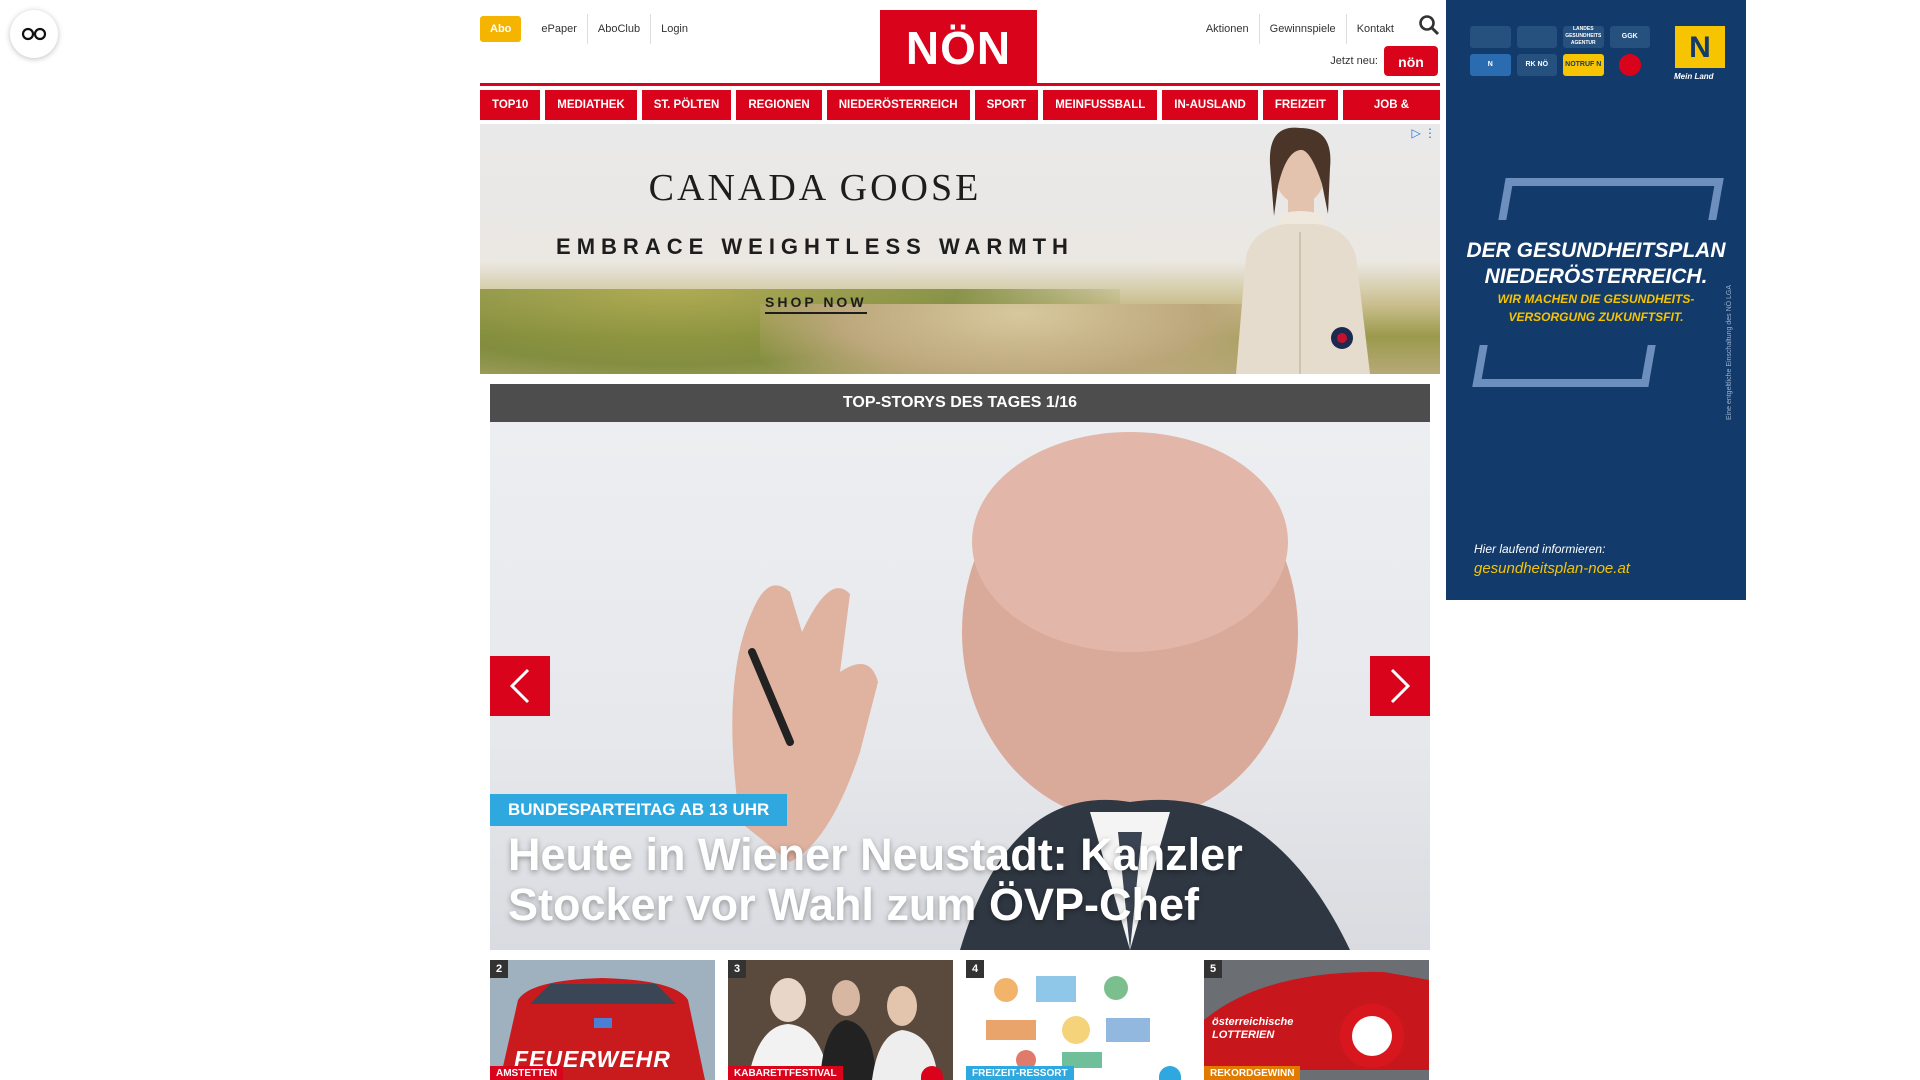 Image resolution: width=1920 pixels, height=1080 pixels. I want to click on thumb-number: 4, so click(975, 969).